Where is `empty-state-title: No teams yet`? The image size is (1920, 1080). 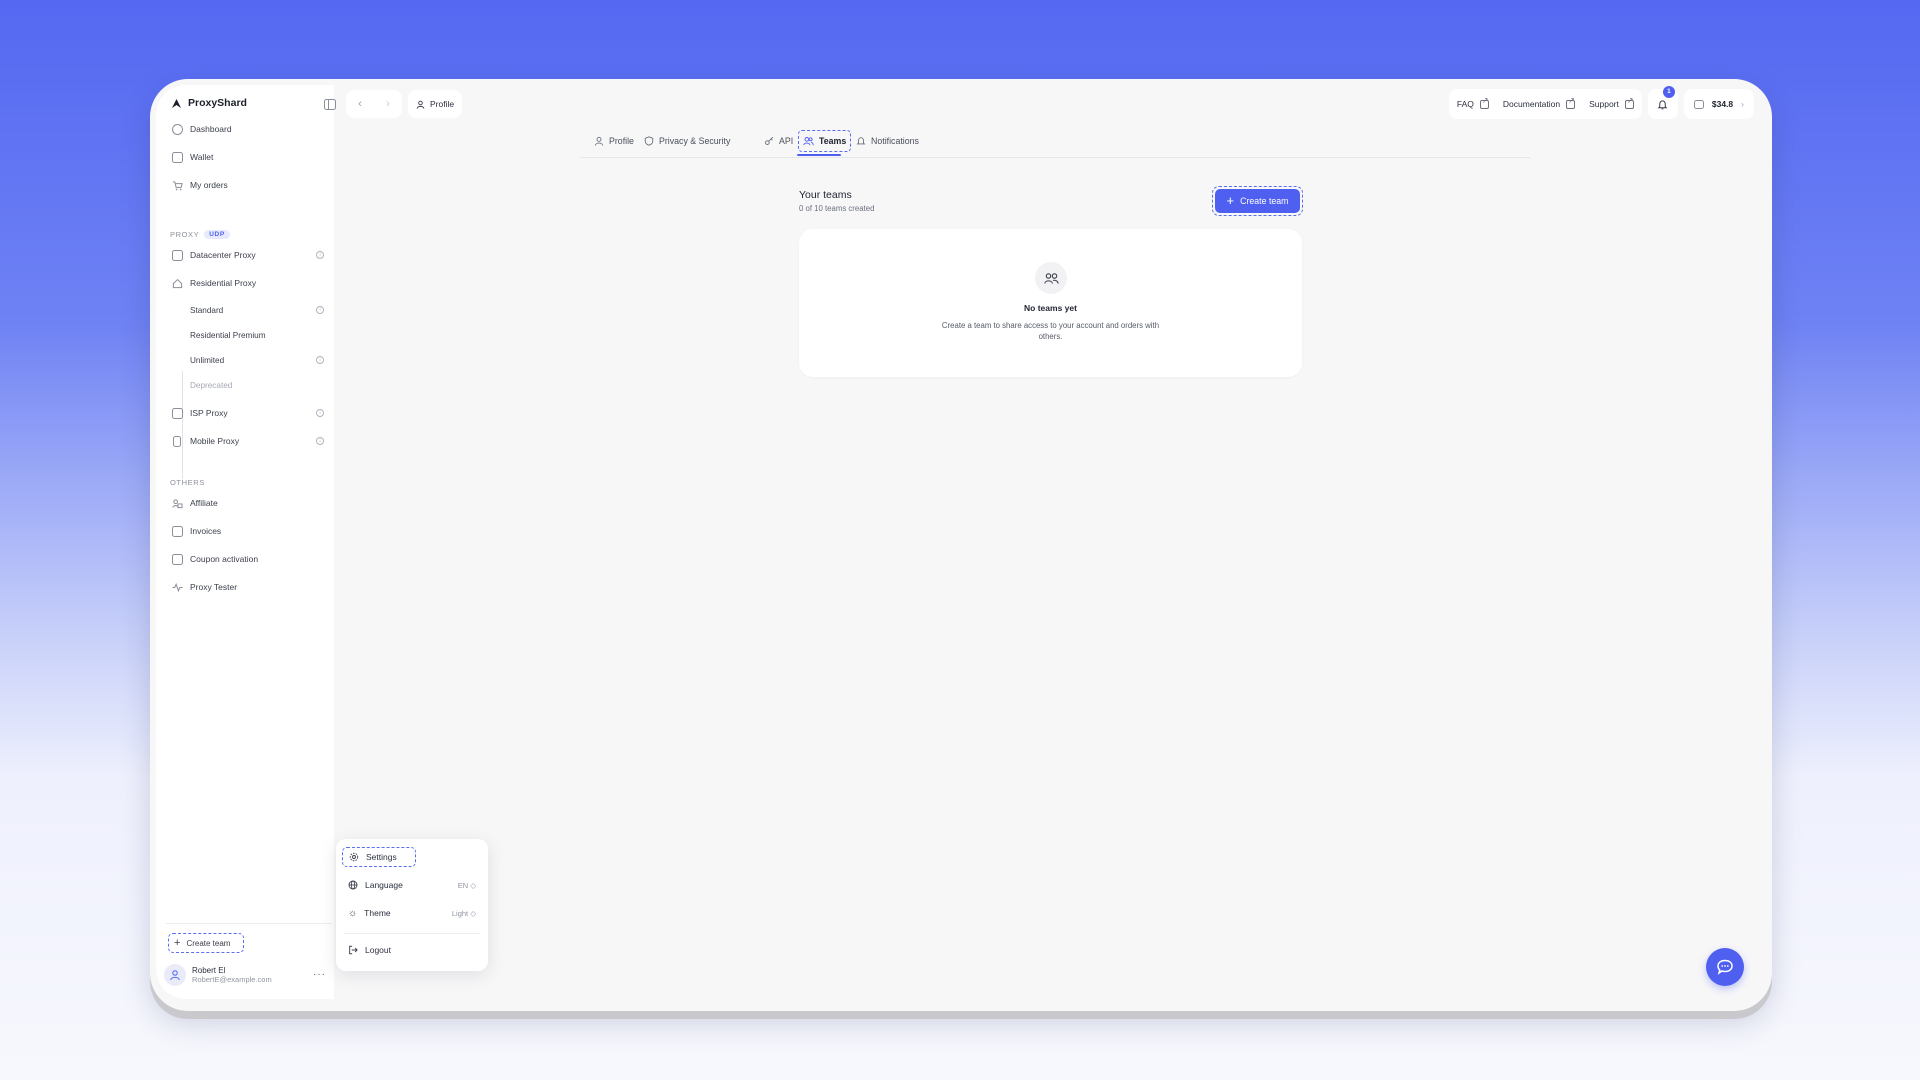
empty-state-title: No teams yet is located at coordinates (1050, 308).